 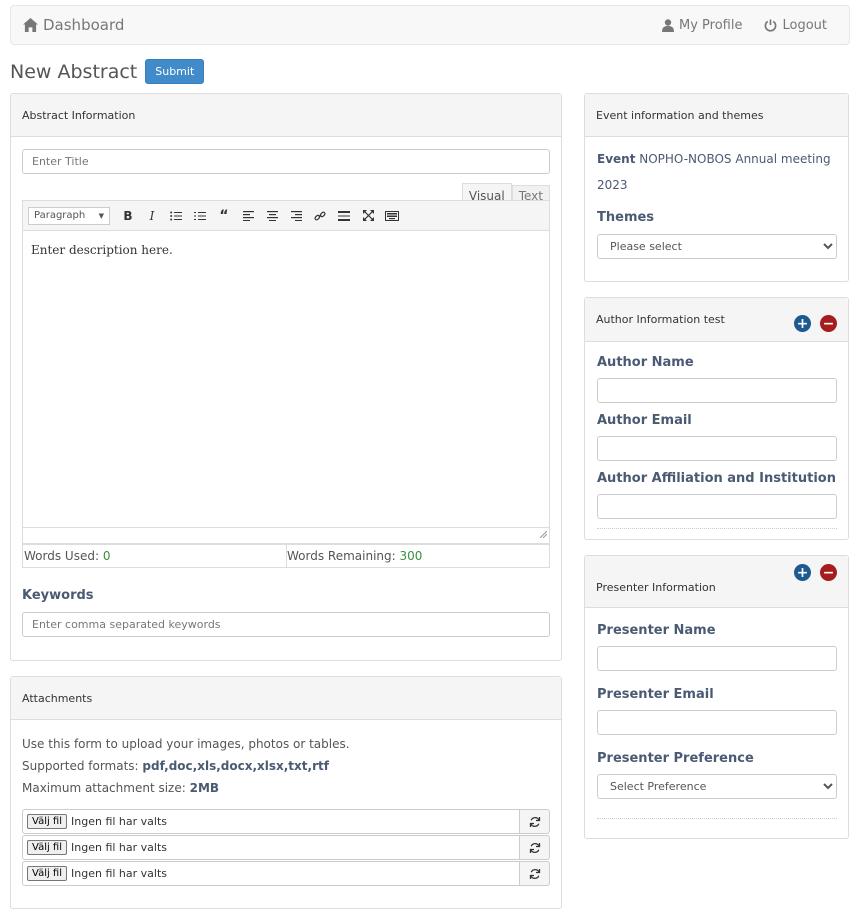 I want to click on dashboard-link: Dashboard, so click(x=73, y=25).